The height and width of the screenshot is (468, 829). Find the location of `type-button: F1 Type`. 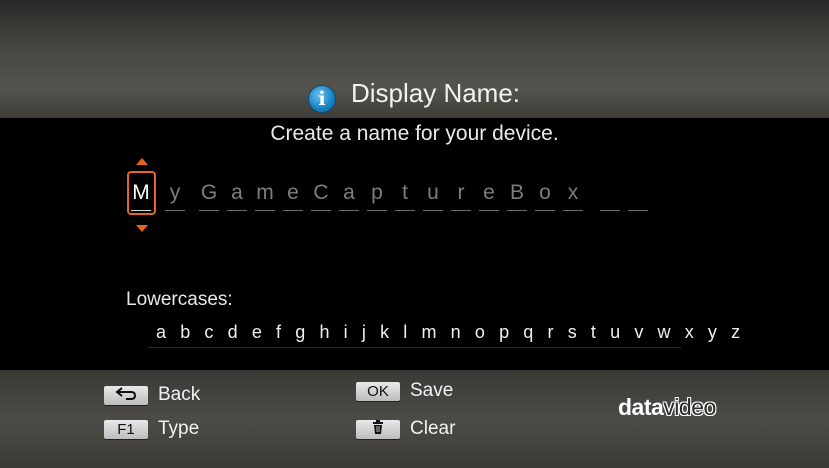

type-button: F1 Type is located at coordinates (151, 429).